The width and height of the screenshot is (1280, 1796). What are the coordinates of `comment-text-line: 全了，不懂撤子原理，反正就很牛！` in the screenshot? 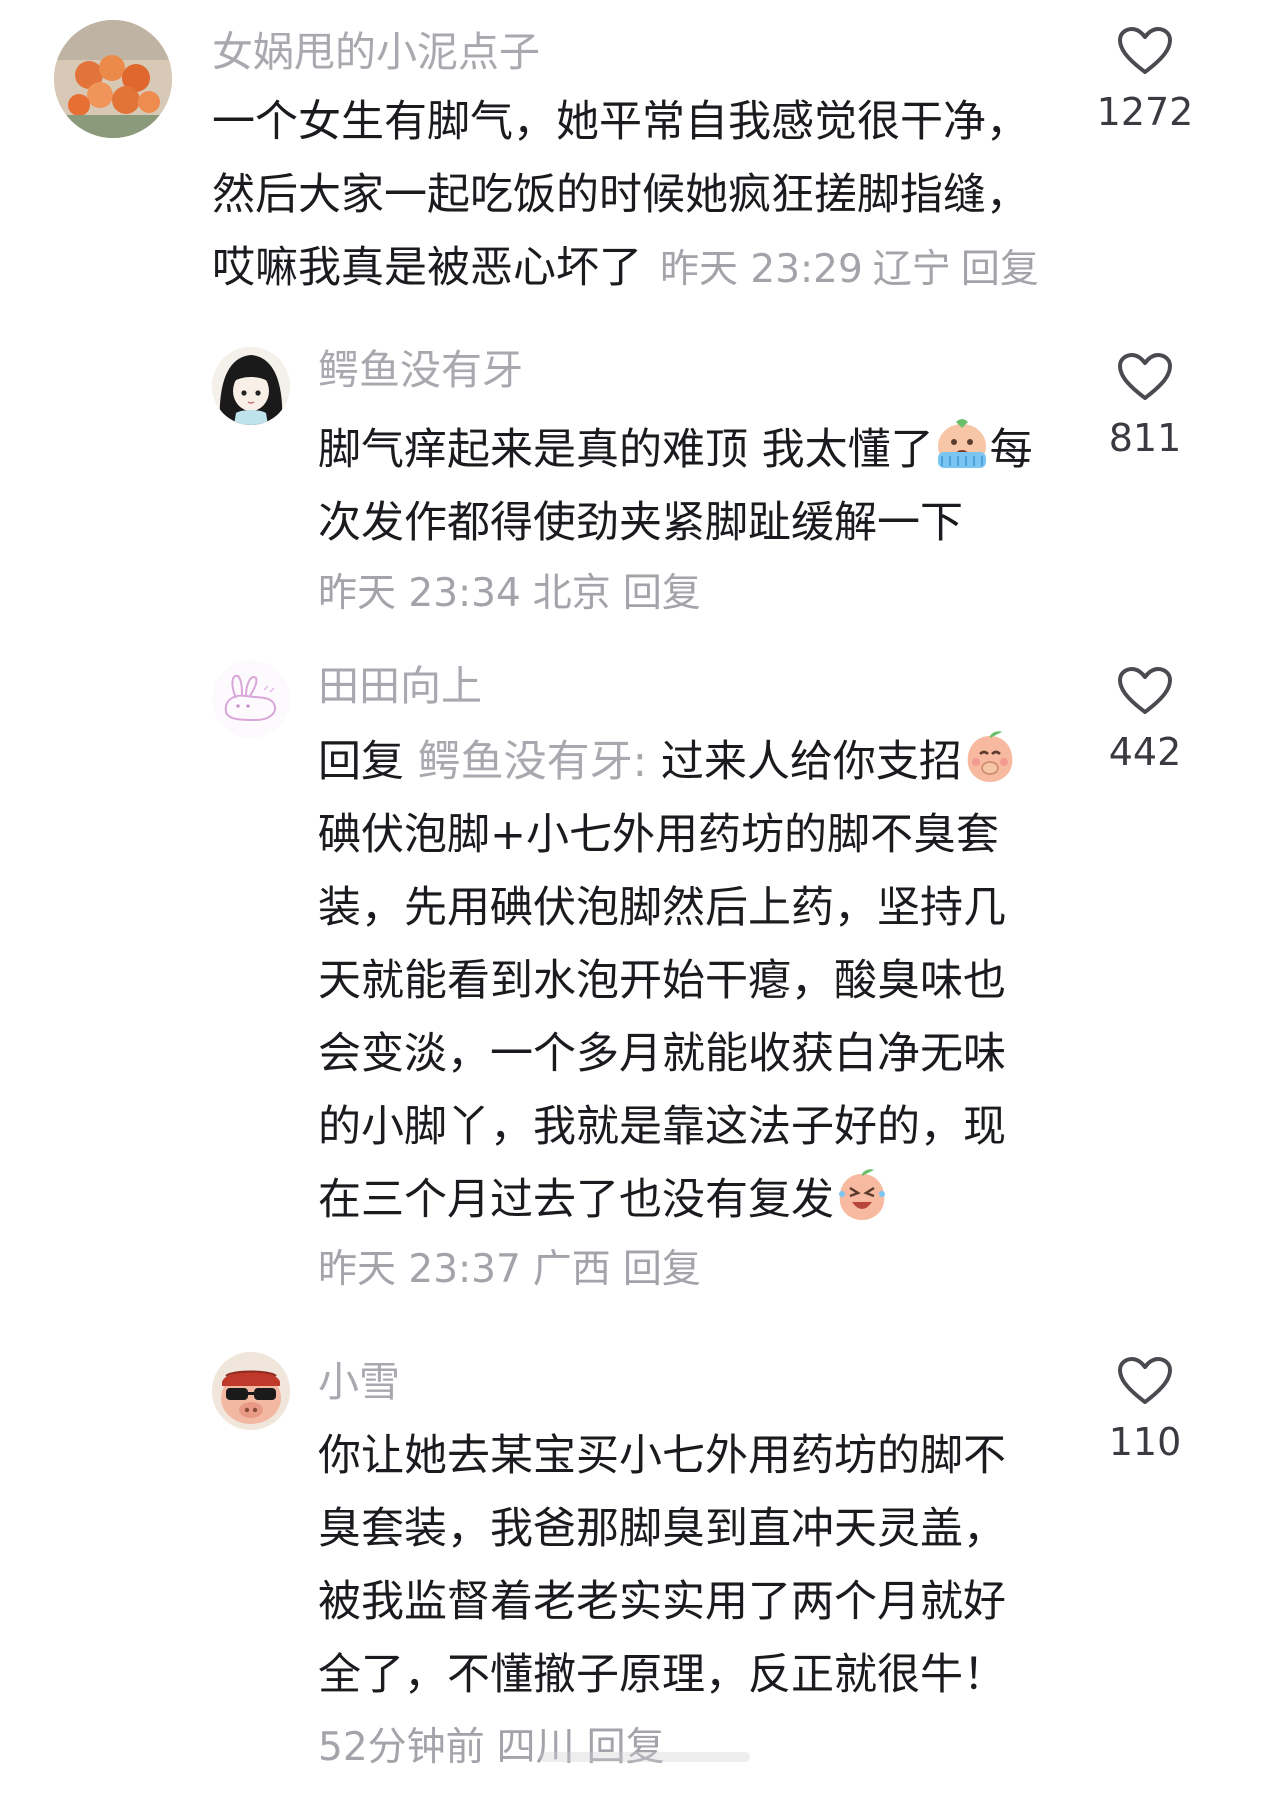 It's located at (662, 1675).